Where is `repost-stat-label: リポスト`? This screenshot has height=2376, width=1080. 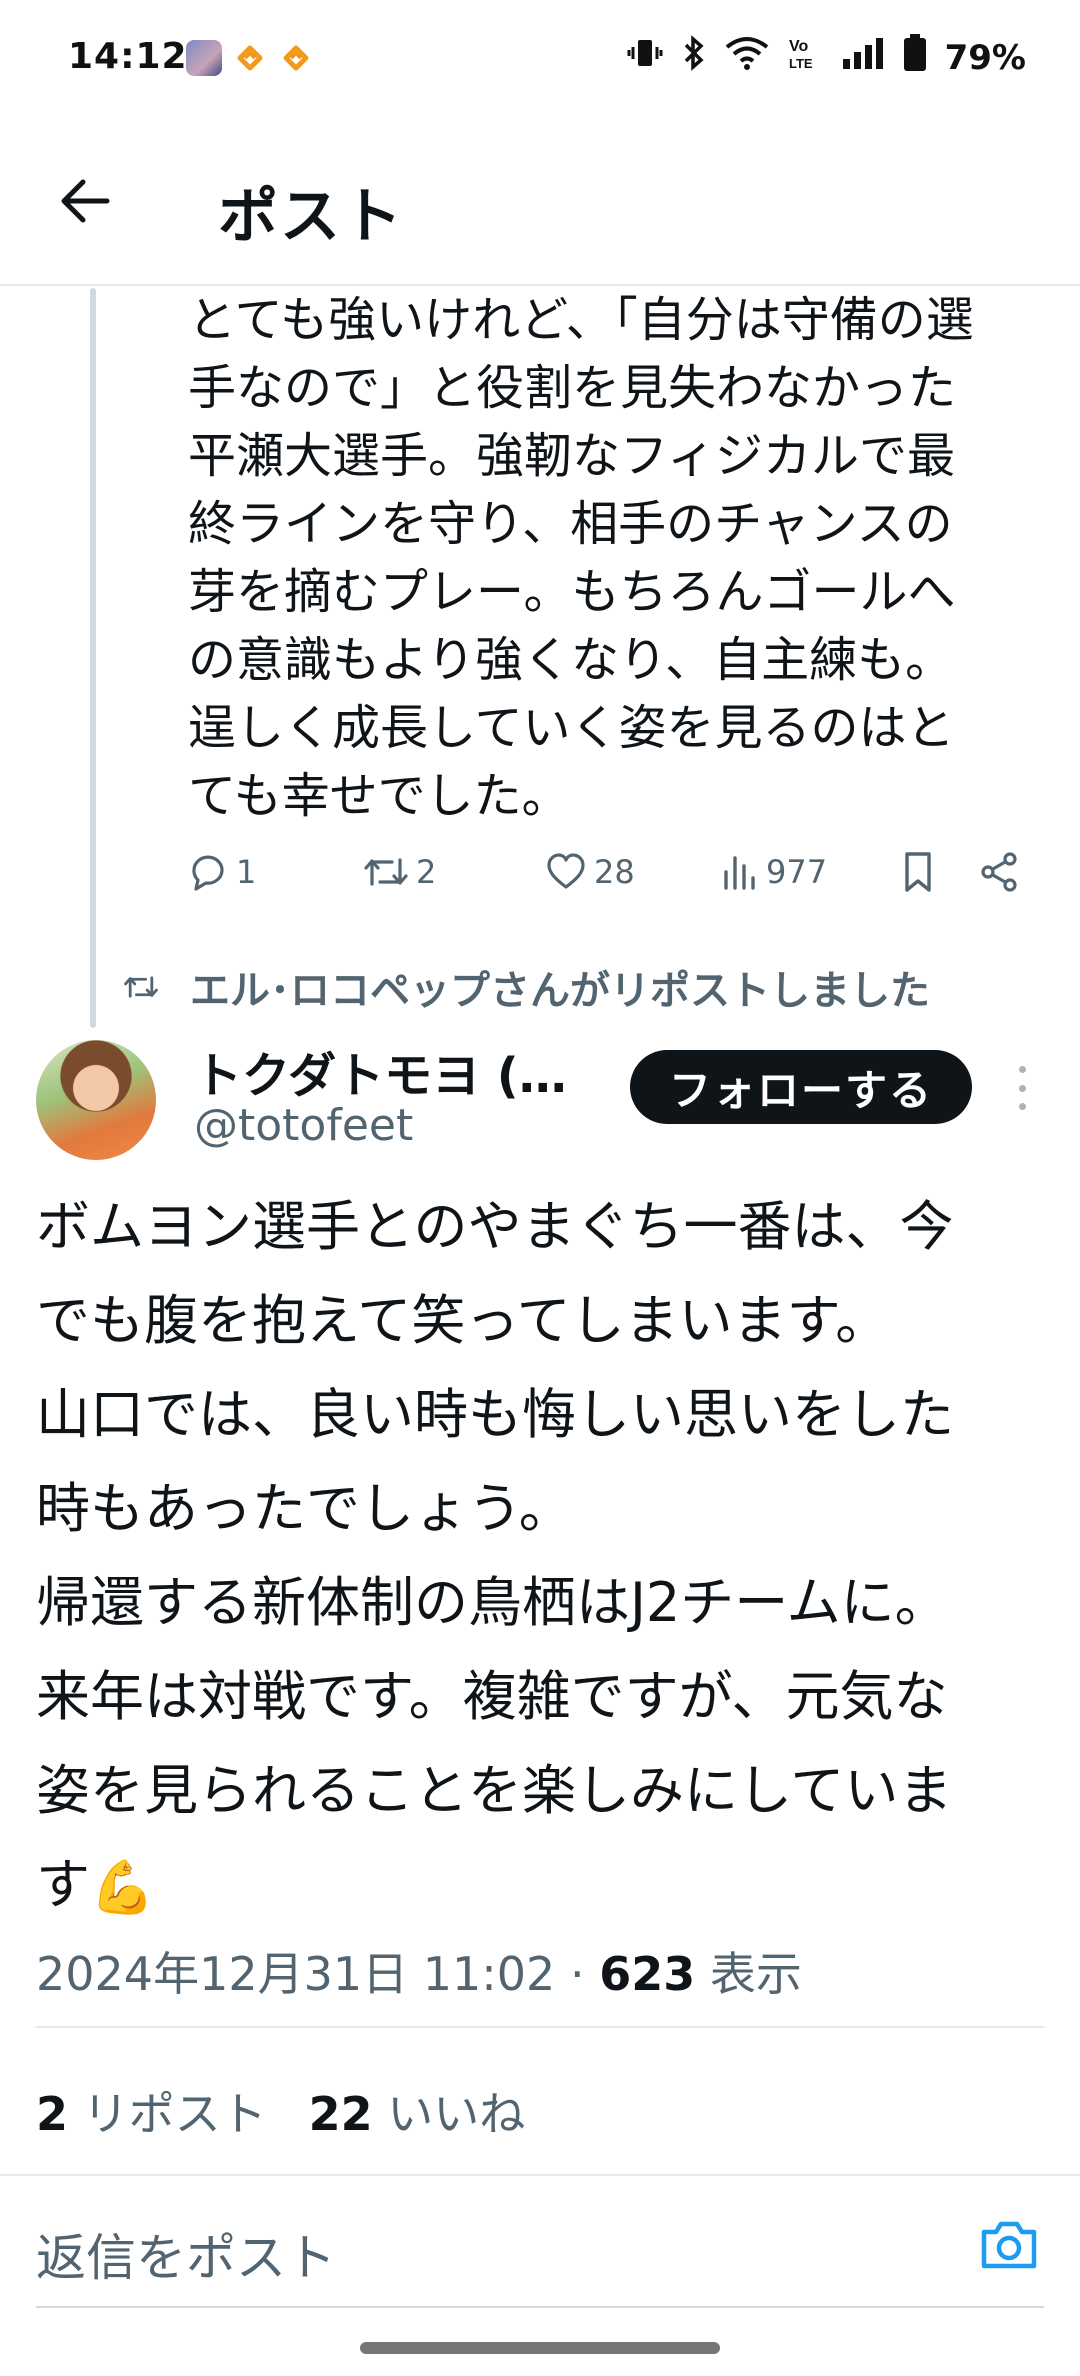 repost-stat-label: リポスト is located at coordinates (167, 2114).